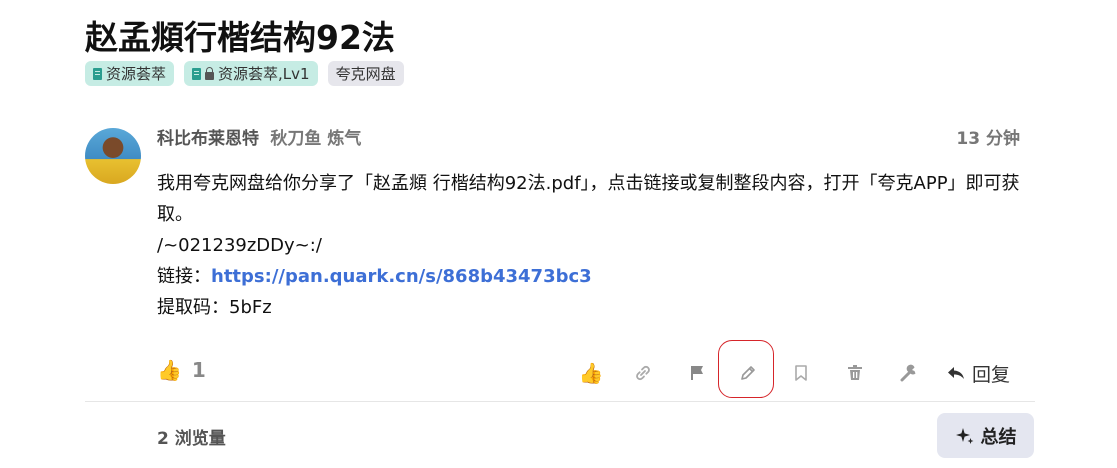 This screenshot has height=468, width=1117. Describe the element at coordinates (191, 439) in the screenshot. I see `view-count: 2 浏览量` at that location.